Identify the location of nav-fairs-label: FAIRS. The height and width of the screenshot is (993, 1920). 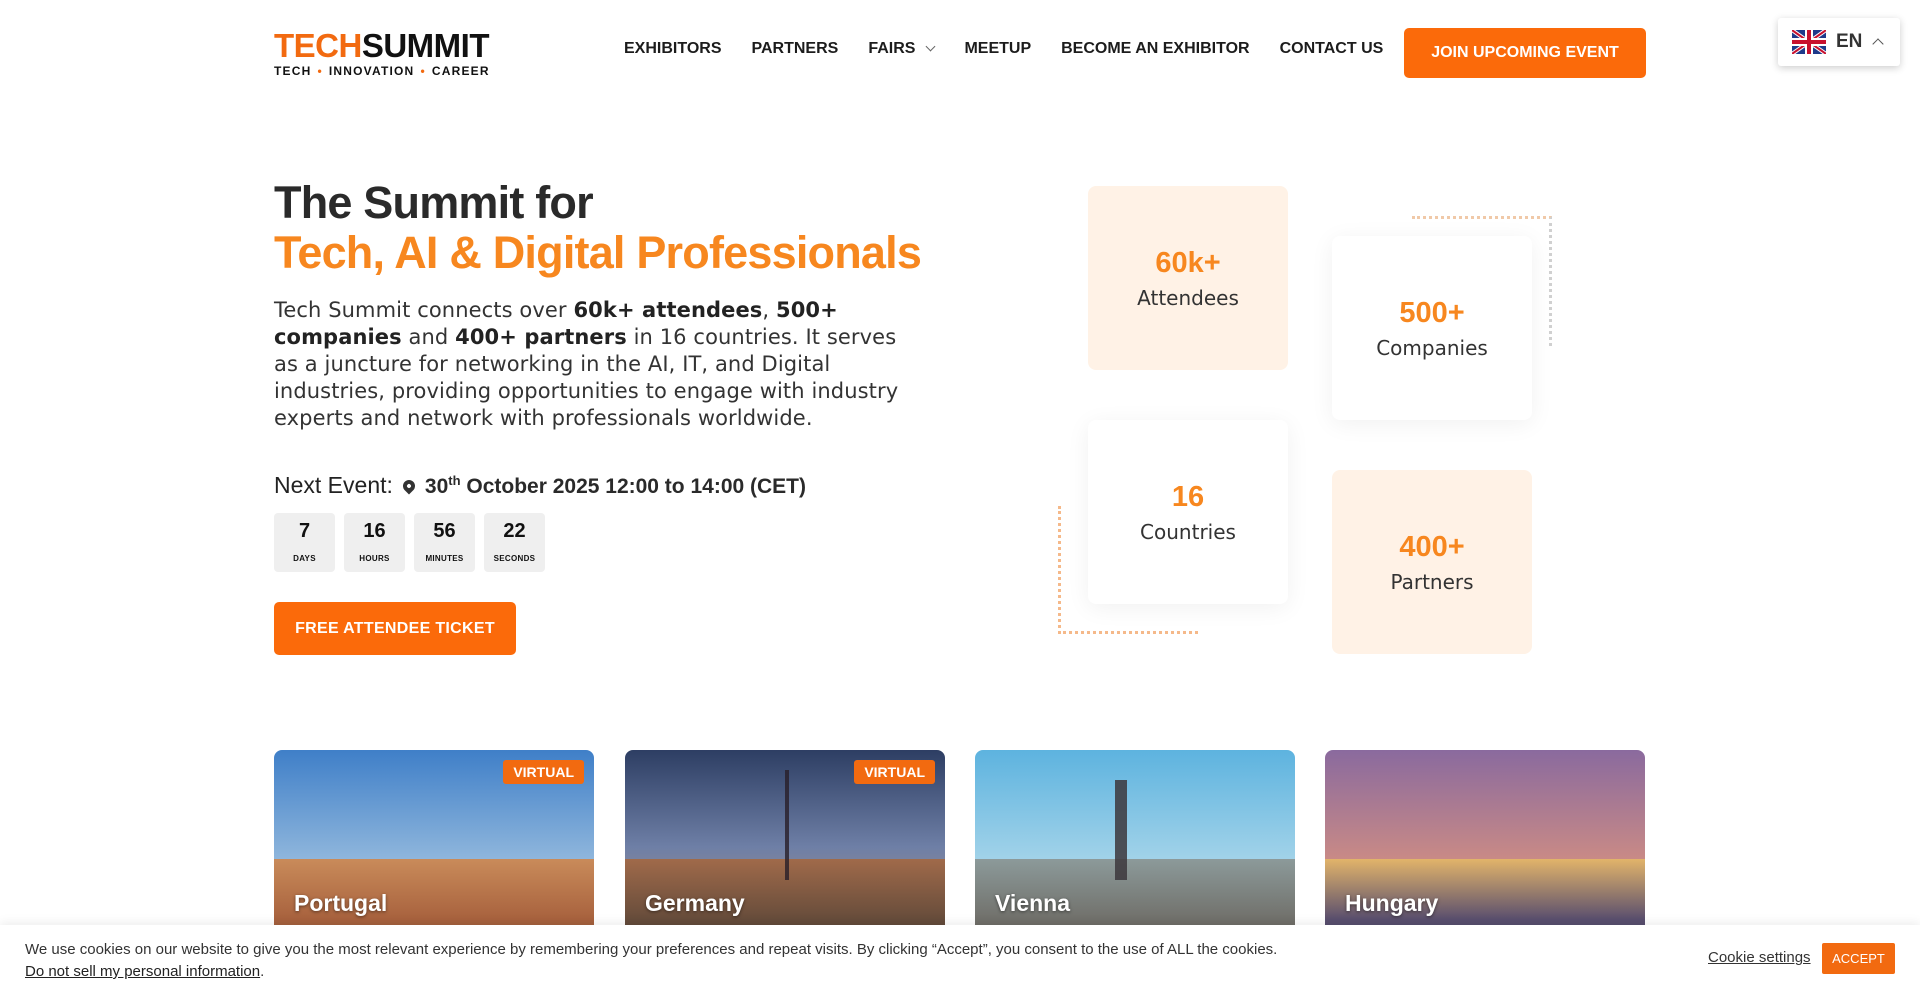
(892, 48).